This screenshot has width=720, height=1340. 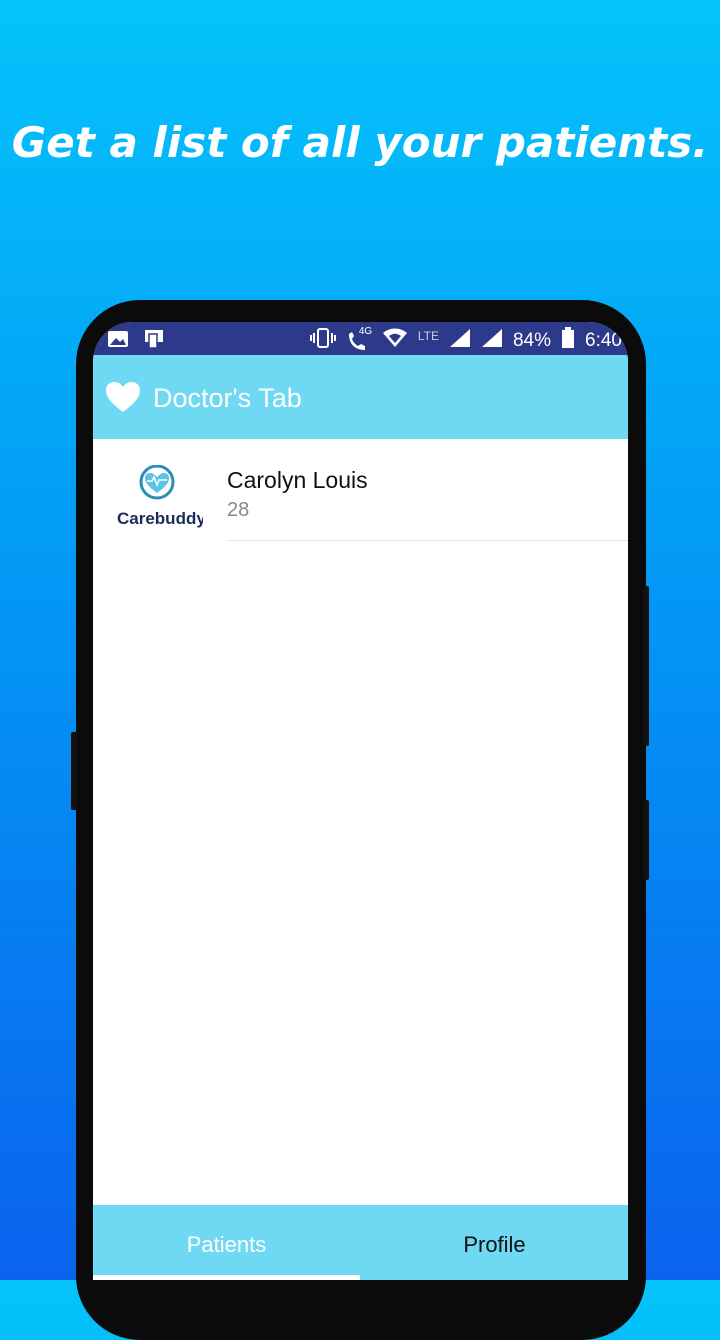 I want to click on tab-profile: Profile, so click(x=494, y=1242).